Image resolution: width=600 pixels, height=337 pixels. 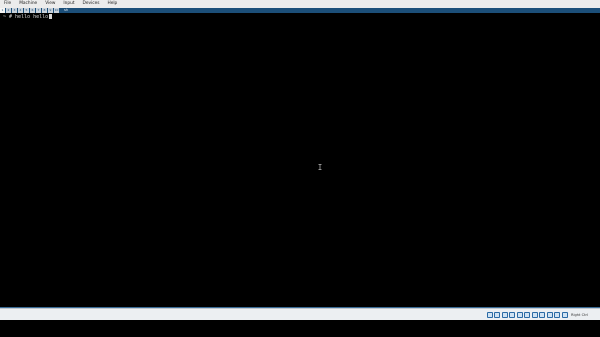 What do you see at coordinates (9, 17) in the screenshot?
I see `shell-prompt: ~ #` at bounding box center [9, 17].